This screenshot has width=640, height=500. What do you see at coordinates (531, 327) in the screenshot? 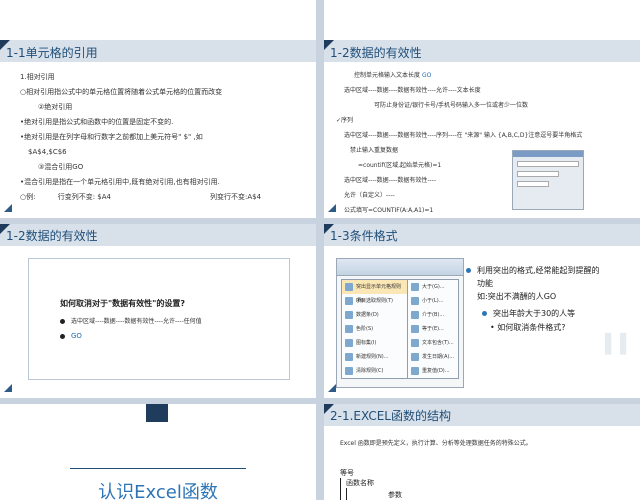
I see `sub-bullet-2-text: 如何取消条件格式?` at bounding box center [531, 327].